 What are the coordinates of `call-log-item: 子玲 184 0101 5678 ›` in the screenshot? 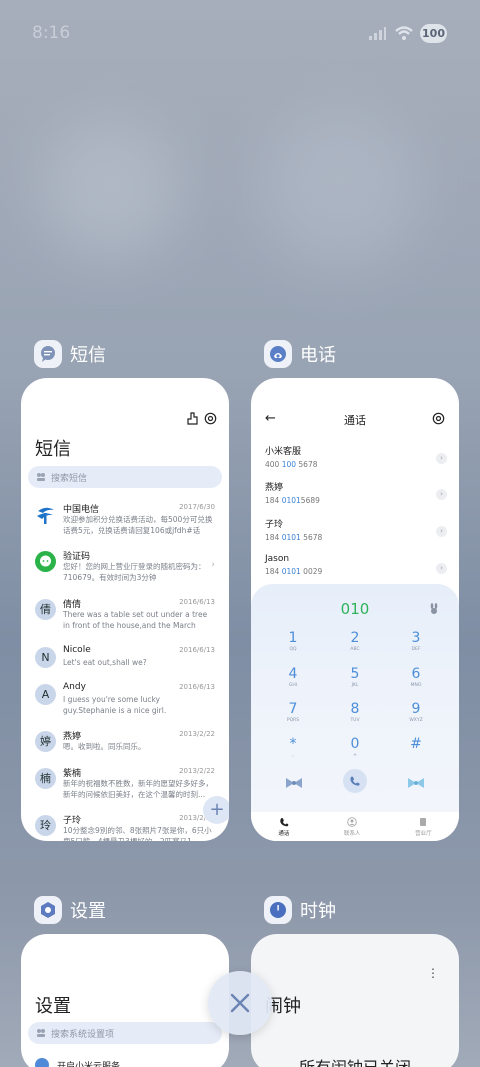 It's located at (356, 532).